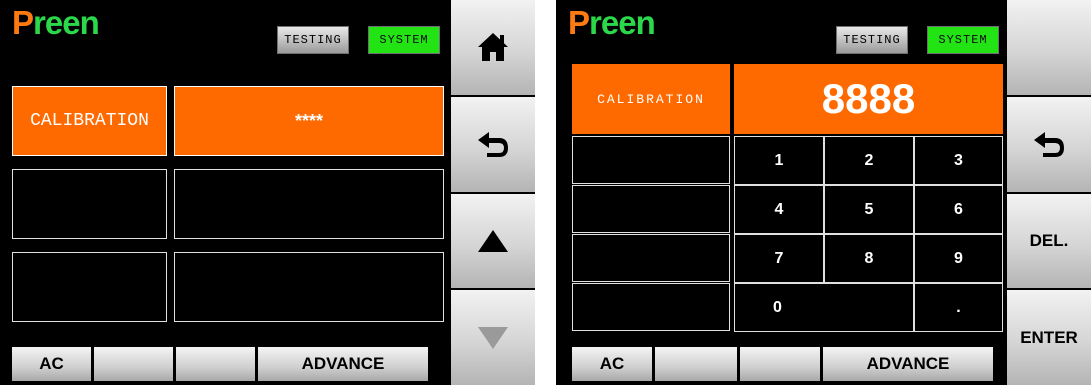  I want to click on side-button-column, so click(493, 192).